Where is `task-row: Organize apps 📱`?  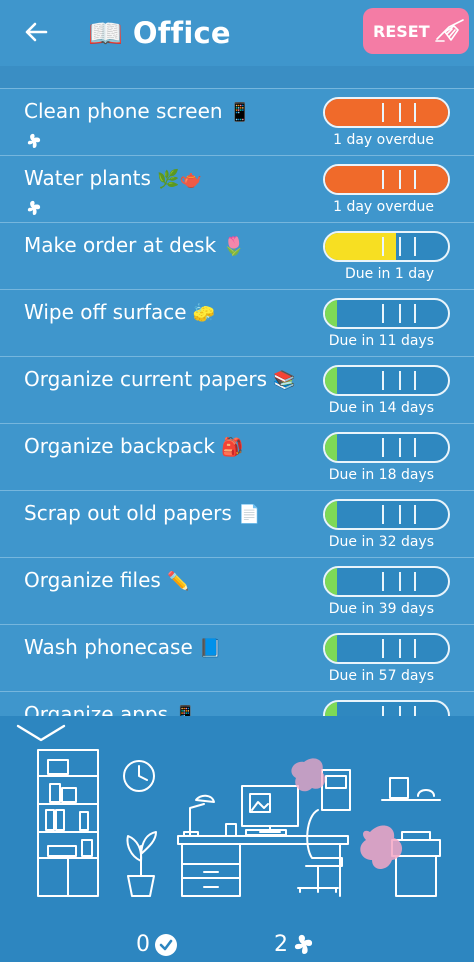 task-row: Organize apps 📱 is located at coordinates (237, 703).